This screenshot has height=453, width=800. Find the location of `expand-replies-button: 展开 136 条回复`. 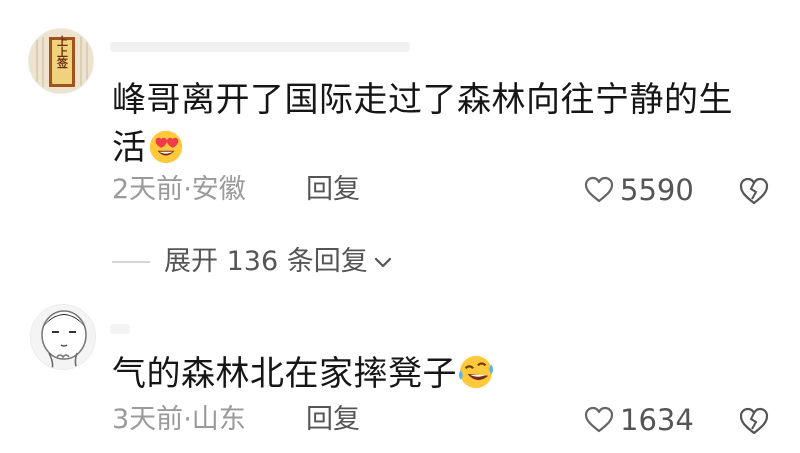

expand-replies-button: 展开 136 条回复 is located at coordinates (253, 262).